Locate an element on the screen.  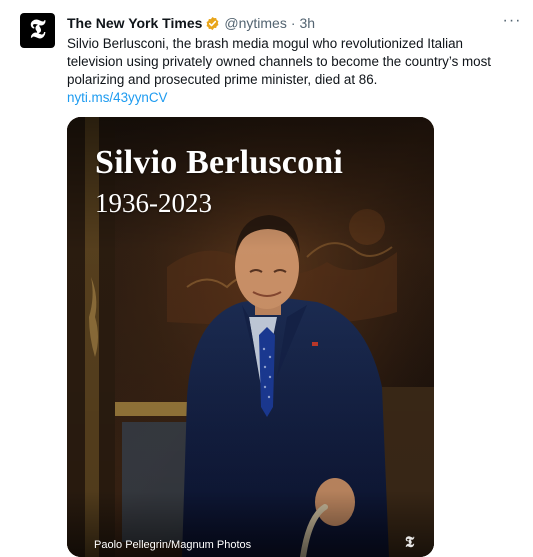
tweet-header: The New York Times @nytimes · 3h is located at coordinates (290, 23).